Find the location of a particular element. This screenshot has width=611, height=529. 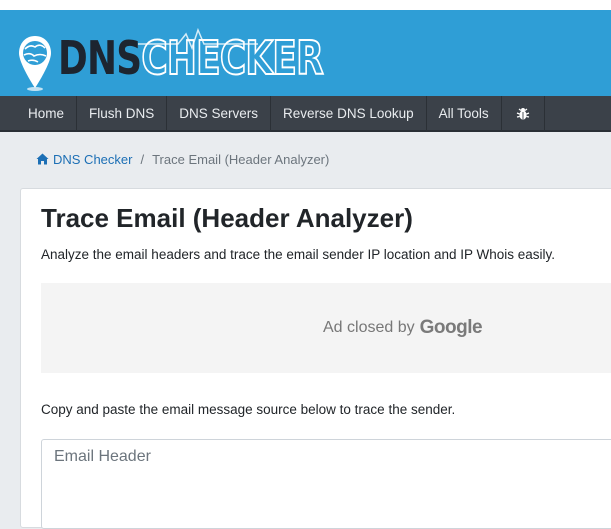

breadcrumb-current: Trace Email (Header Analyzer) is located at coordinates (241, 159).